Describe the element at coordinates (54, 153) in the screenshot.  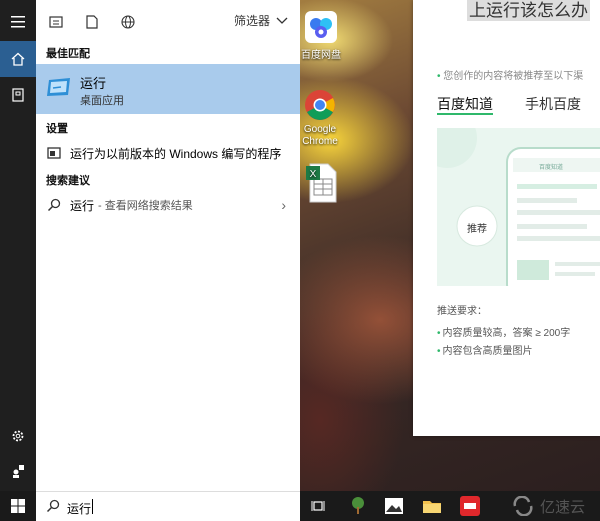
I see `compatibility-icon` at that location.